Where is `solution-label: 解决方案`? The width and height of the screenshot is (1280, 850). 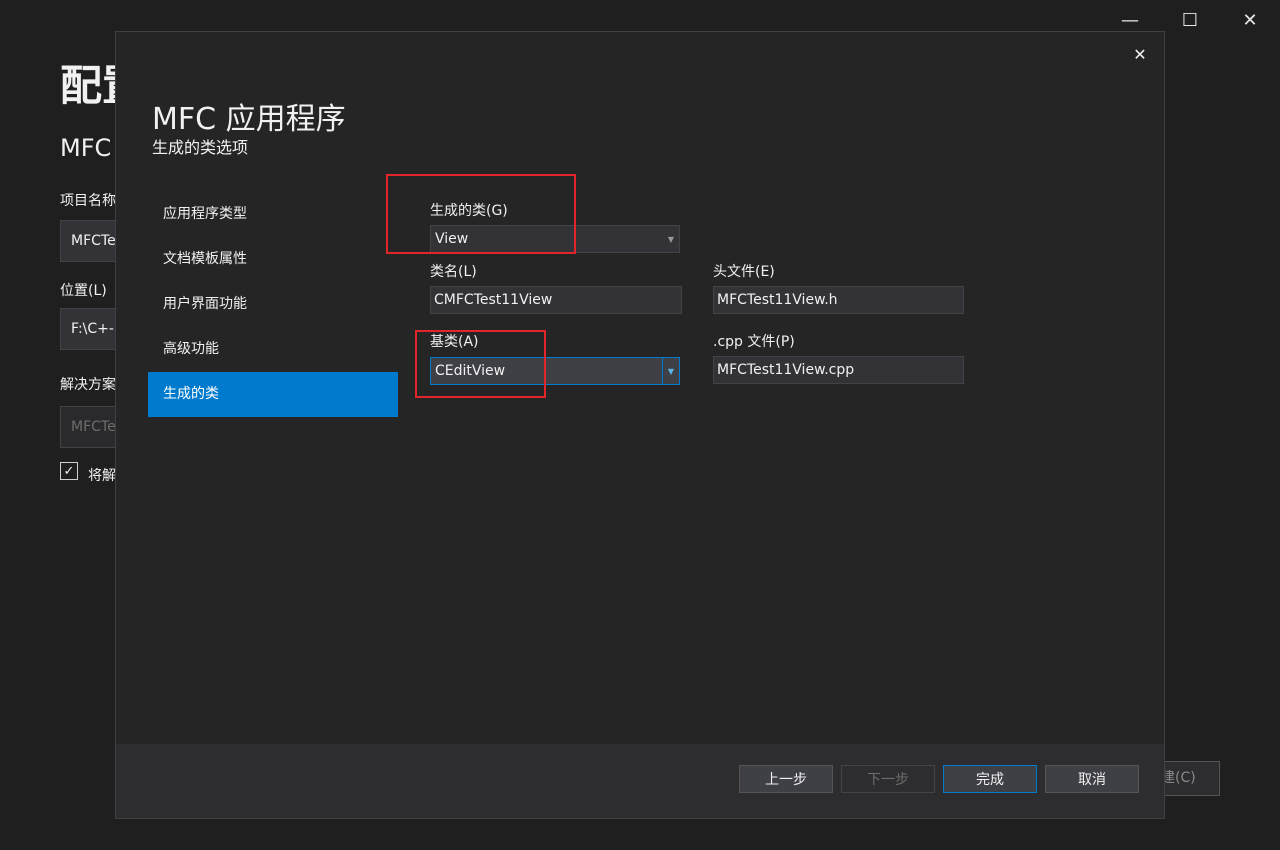 solution-label: 解决方案 is located at coordinates (88, 385).